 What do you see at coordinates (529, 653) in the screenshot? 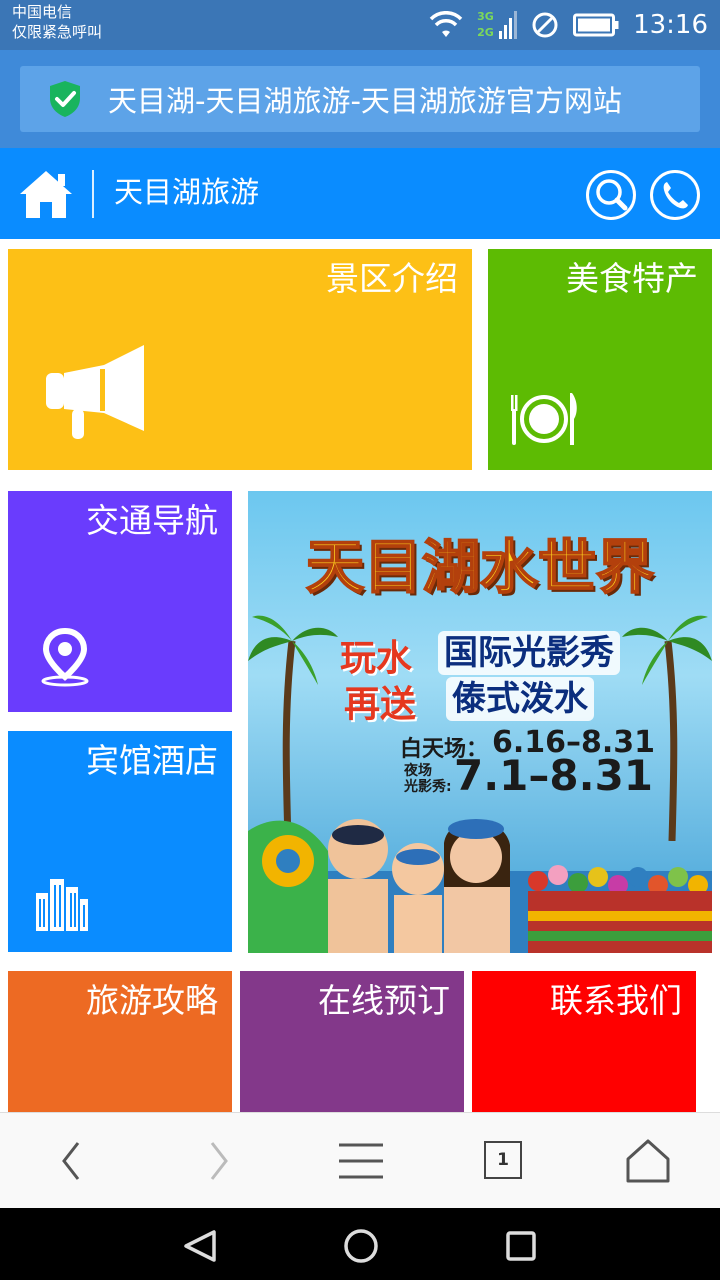
I see `banner-show-line1: 国际光影秀` at bounding box center [529, 653].